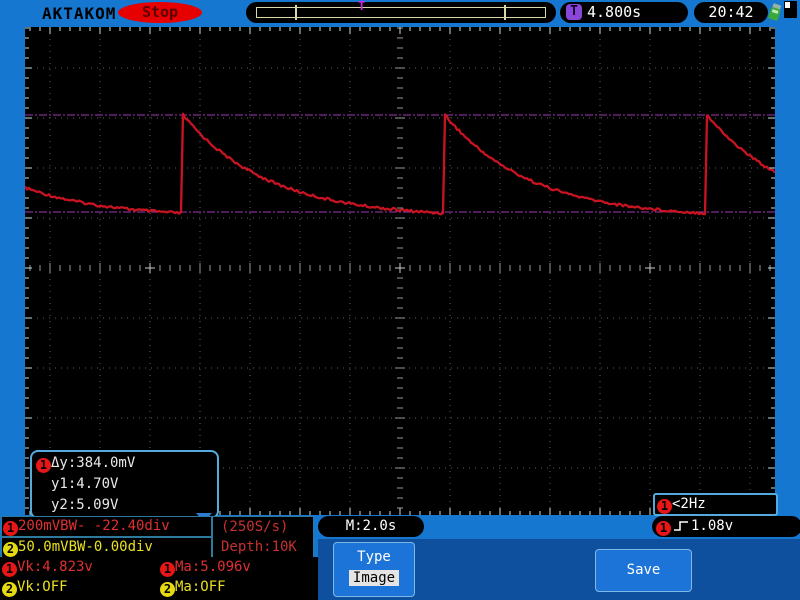 This screenshot has width=800, height=600. Describe the element at coordinates (712, 526) in the screenshot. I see `trigger-level-value: 1.08v` at that location.